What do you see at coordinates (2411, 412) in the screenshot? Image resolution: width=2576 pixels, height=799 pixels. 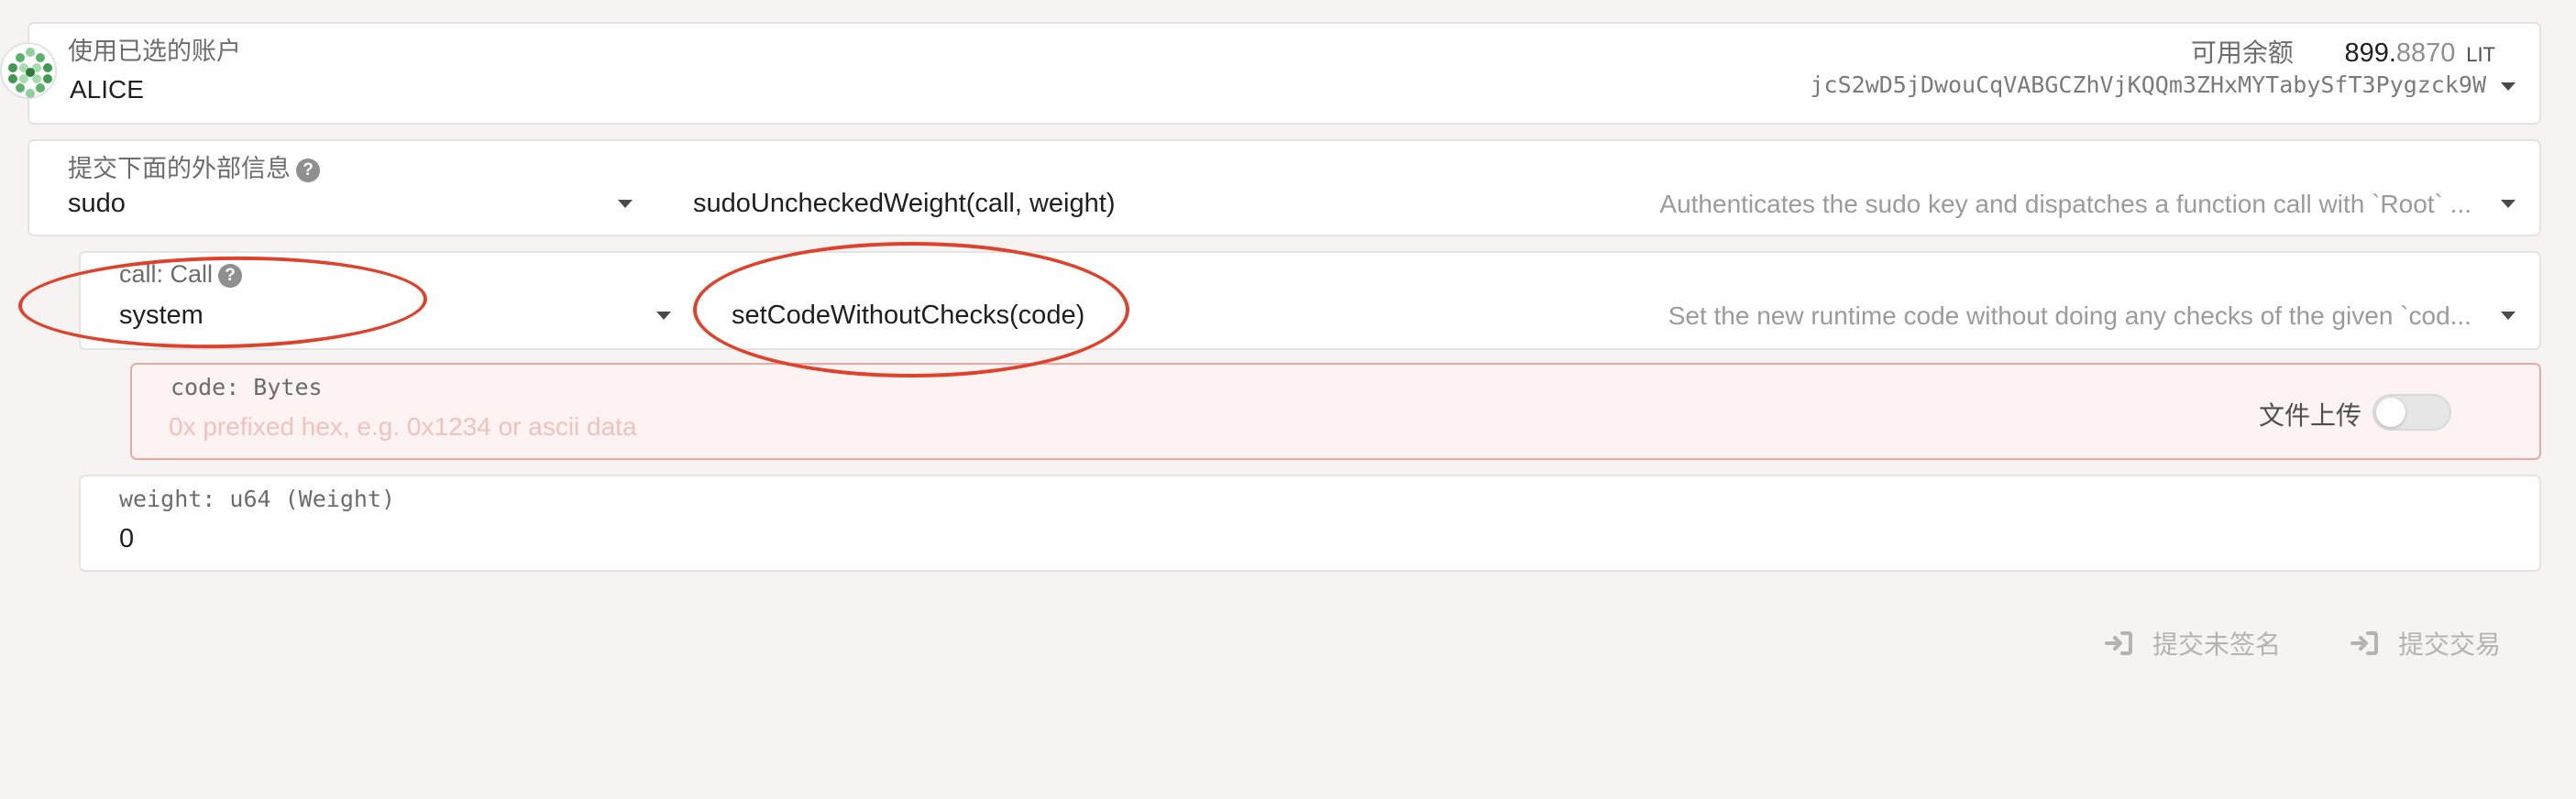 I see `file-upload-toggle` at bounding box center [2411, 412].